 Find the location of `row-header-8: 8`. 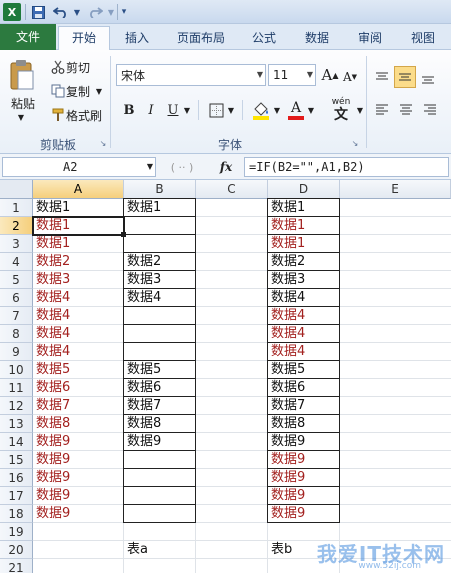

row-header-8: 8 is located at coordinates (16, 334).